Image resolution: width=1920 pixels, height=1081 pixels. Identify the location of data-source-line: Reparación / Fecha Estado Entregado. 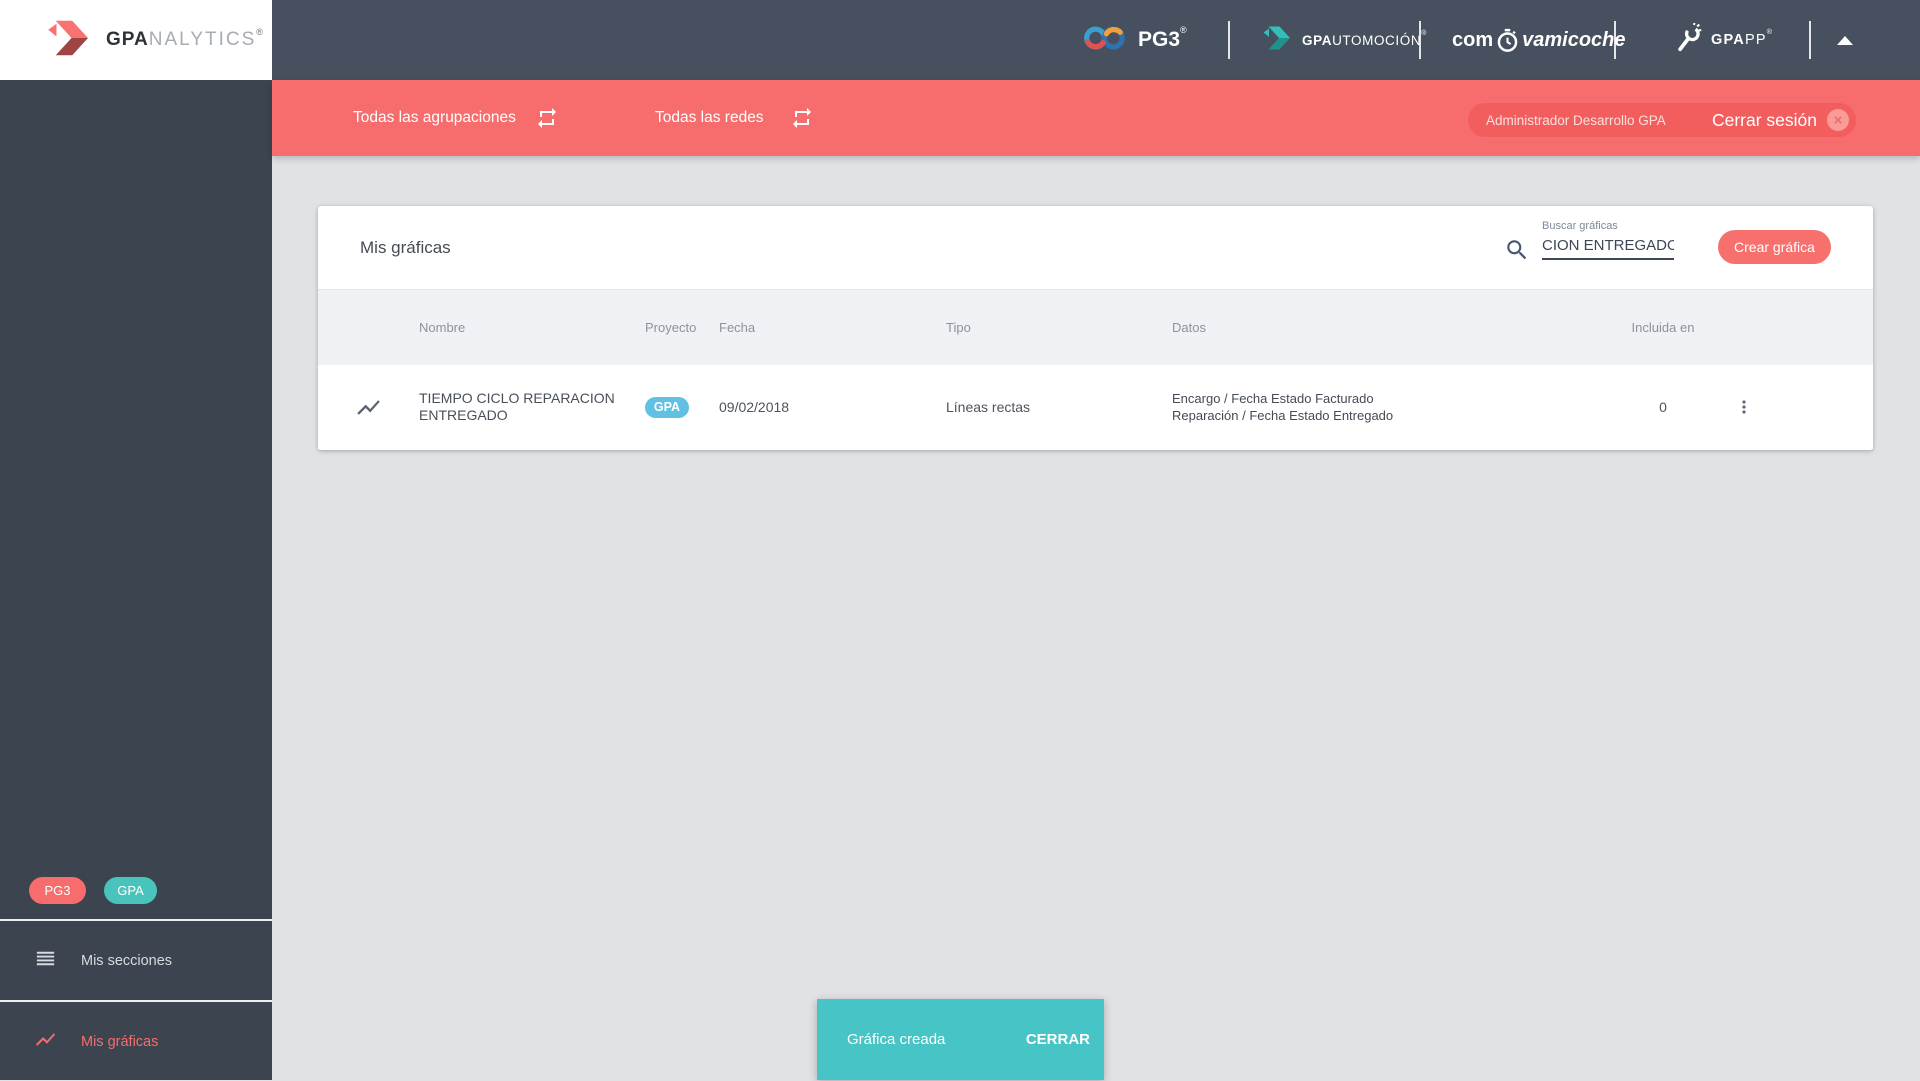
(1283, 415).